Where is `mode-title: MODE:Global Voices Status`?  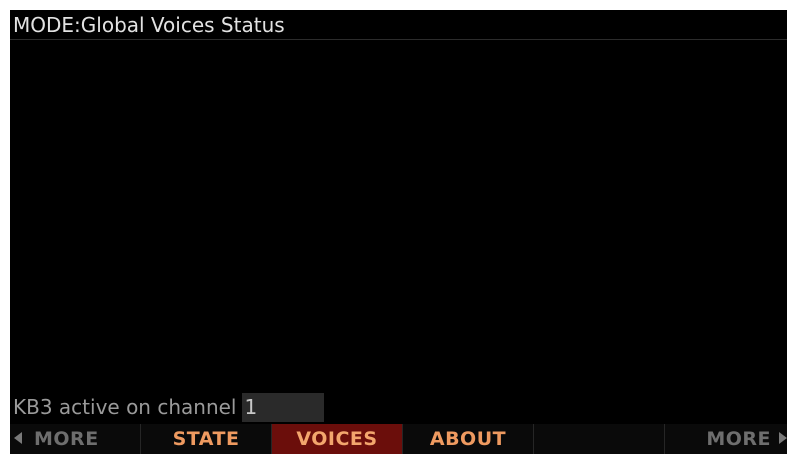
mode-title: MODE:Global Voices Status is located at coordinates (398, 25).